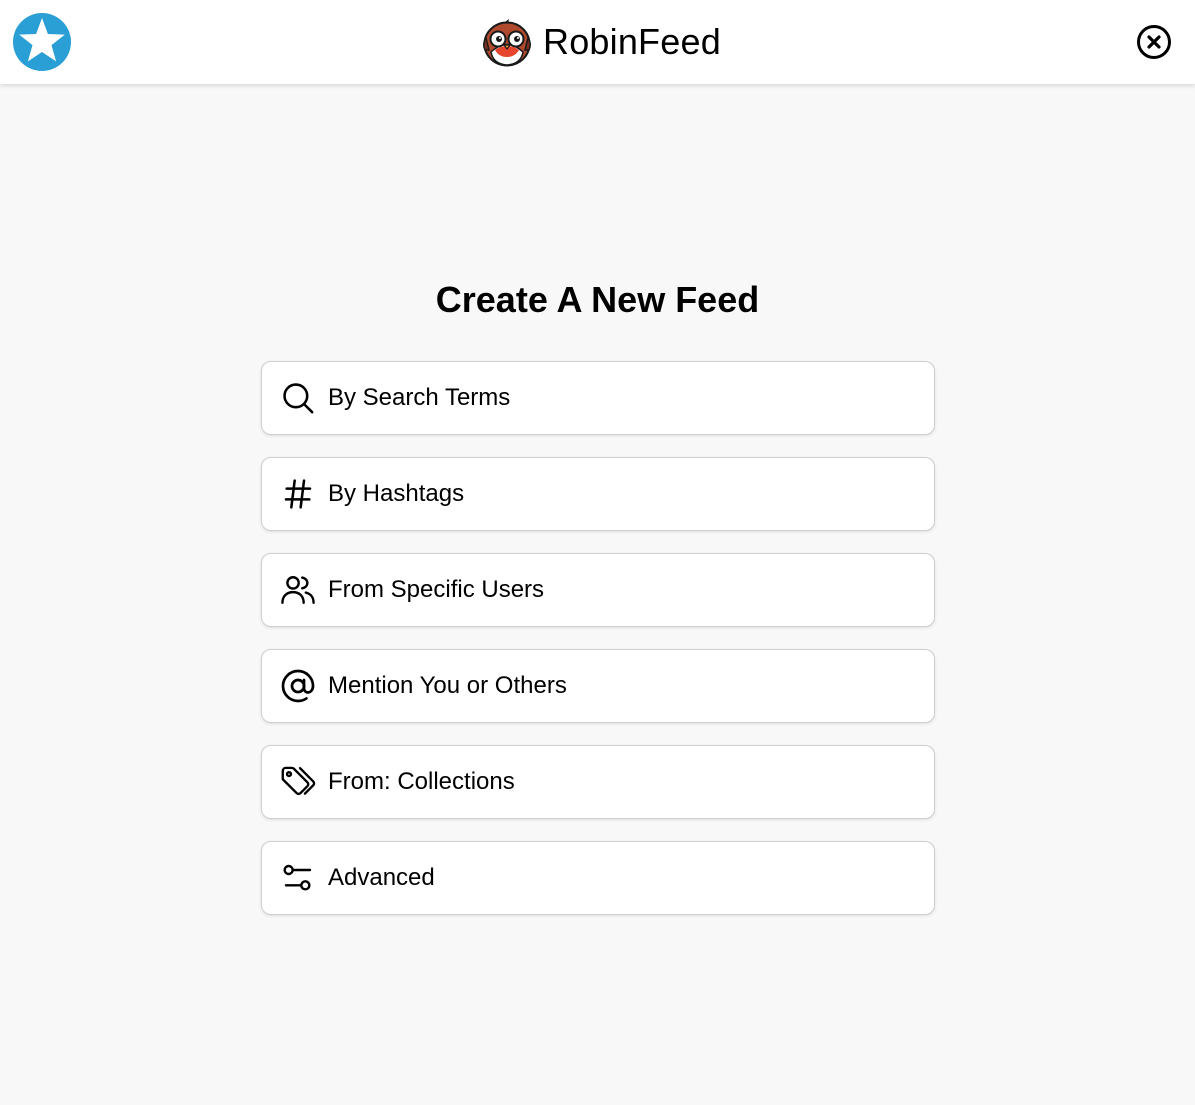 The height and width of the screenshot is (1105, 1195). Describe the element at coordinates (598, 878) in the screenshot. I see `option-advanced: Advanced` at that location.